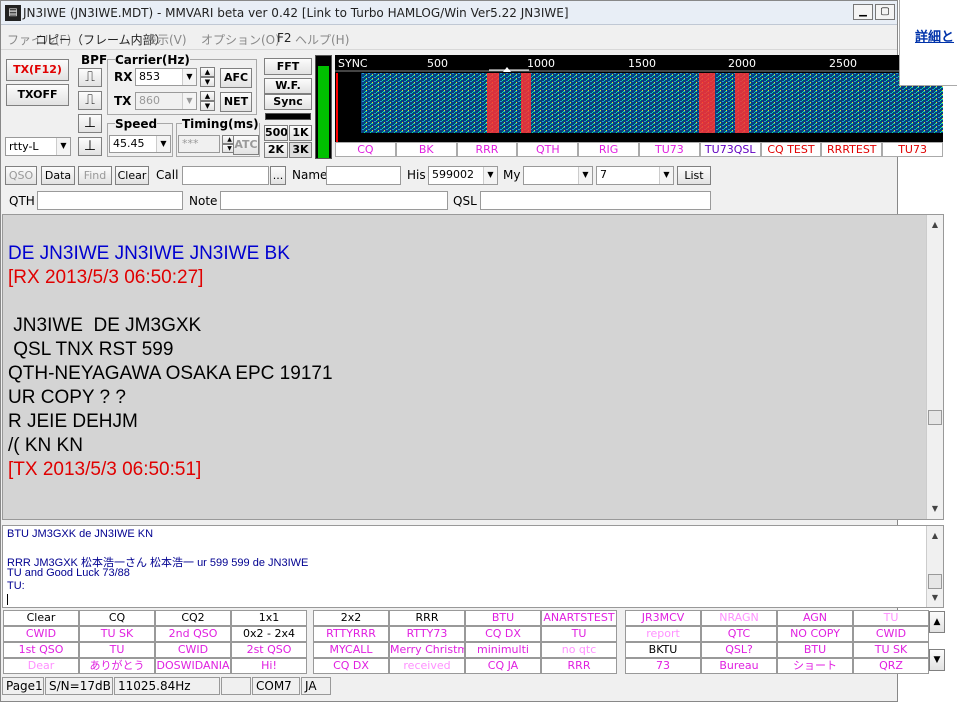 The height and width of the screenshot is (702, 957). What do you see at coordinates (427, 650) in the screenshot?
I see `macro-button: Merry Christmas` at bounding box center [427, 650].